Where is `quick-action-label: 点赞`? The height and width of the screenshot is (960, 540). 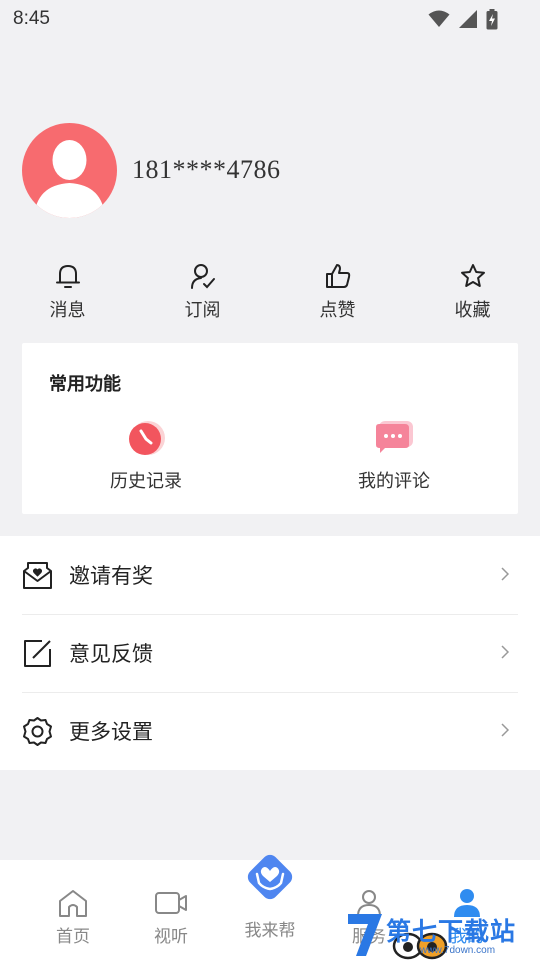
quick-action-label: 点赞 is located at coordinates (337, 310).